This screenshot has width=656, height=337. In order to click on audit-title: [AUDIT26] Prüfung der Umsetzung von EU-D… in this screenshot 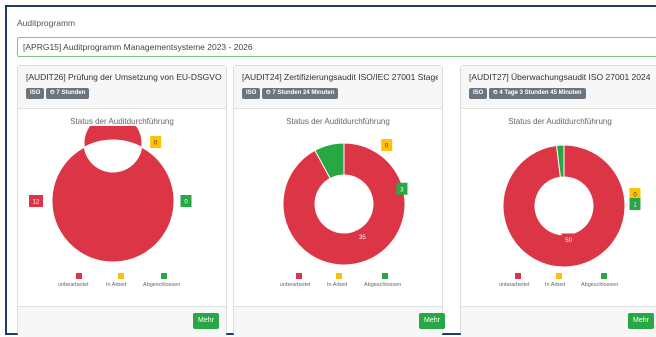, I will do `click(124, 77)`.